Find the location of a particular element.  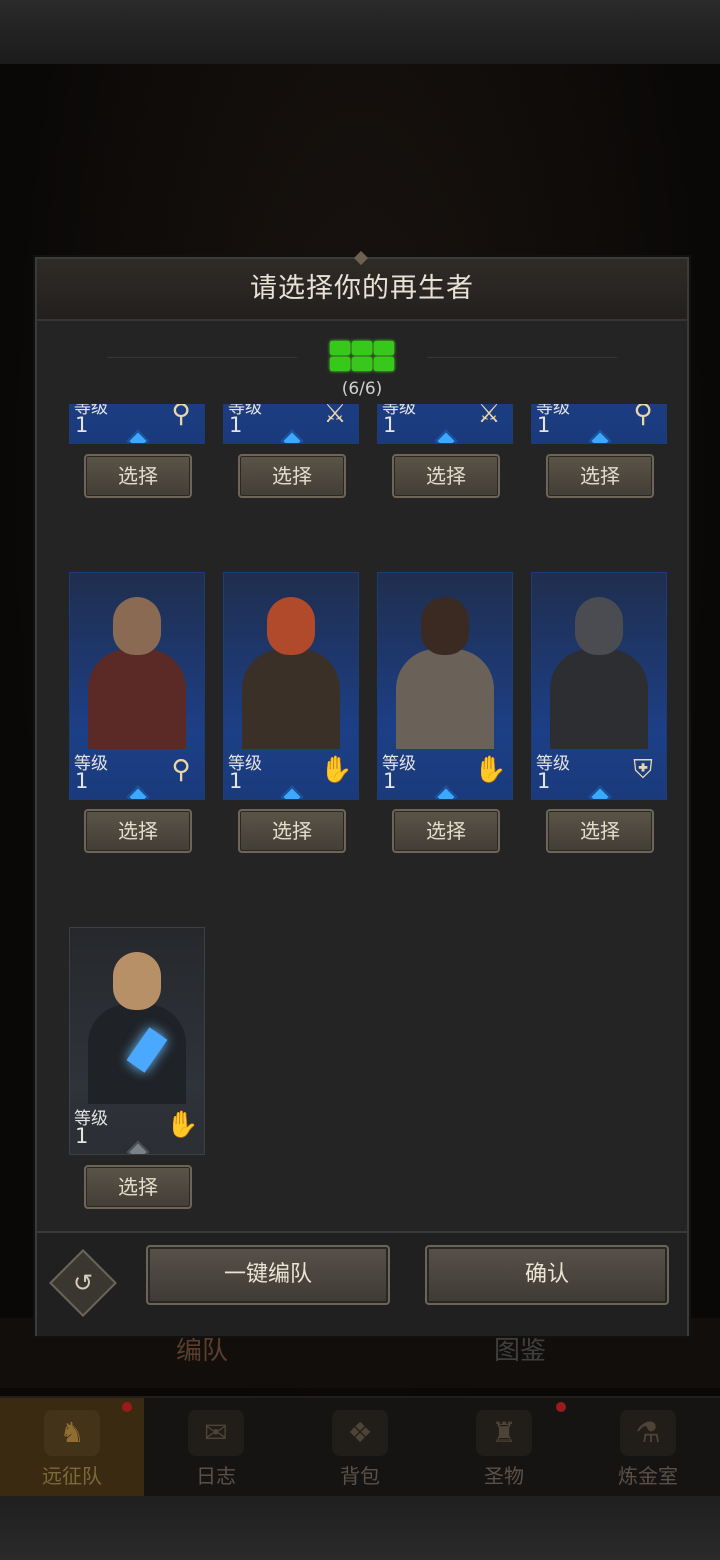

nav-expedition: ♞ 远征队 is located at coordinates (72, 1448).